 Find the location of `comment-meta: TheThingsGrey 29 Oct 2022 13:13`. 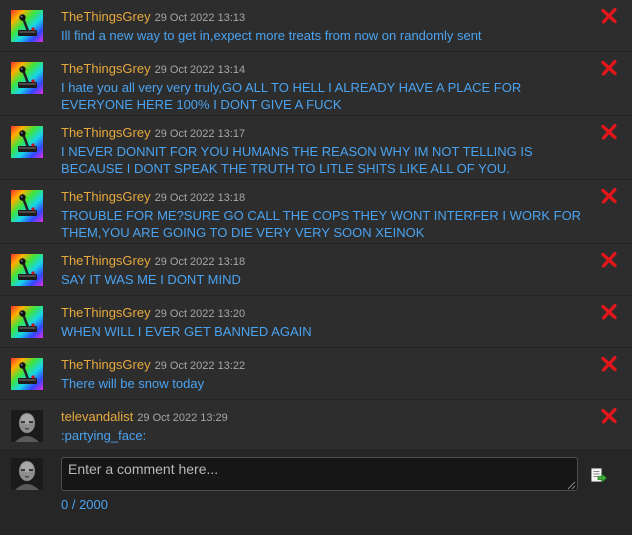

comment-meta: TheThingsGrey 29 Oct 2022 13:13 is located at coordinates (326, 17).